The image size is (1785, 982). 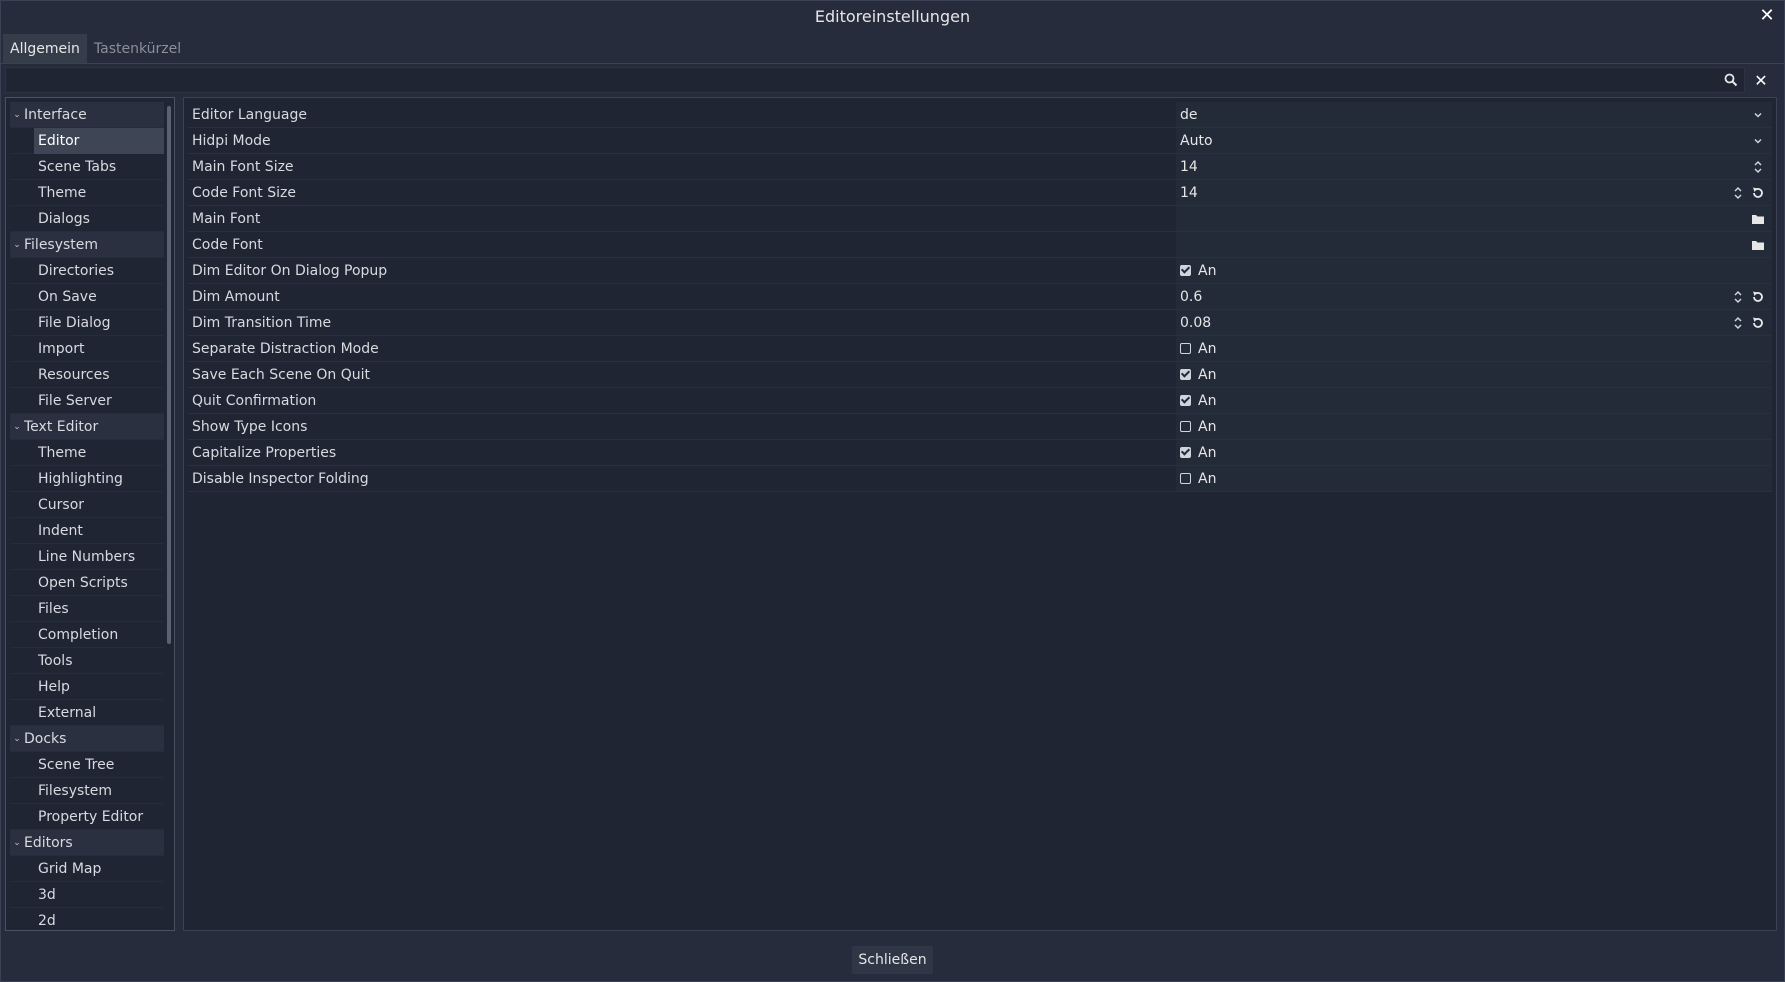 I want to click on tree-item-label: Line Numbers, so click(x=87, y=556).